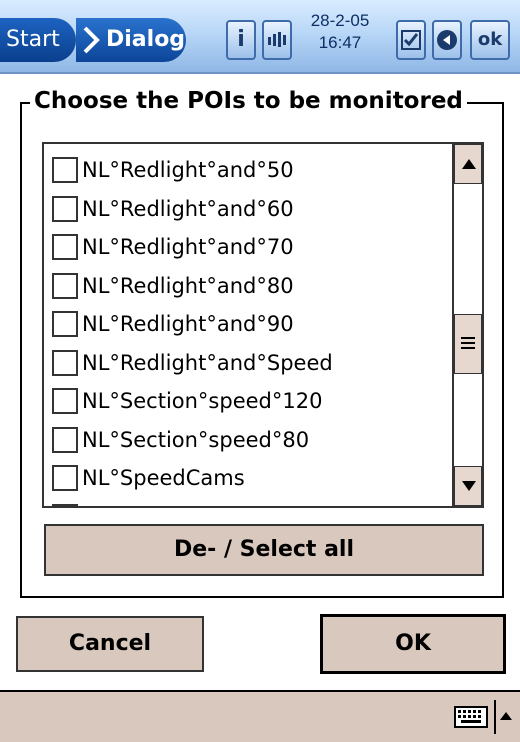 The width and height of the screenshot is (520, 742). I want to click on checklist-icon, so click(411, 40).